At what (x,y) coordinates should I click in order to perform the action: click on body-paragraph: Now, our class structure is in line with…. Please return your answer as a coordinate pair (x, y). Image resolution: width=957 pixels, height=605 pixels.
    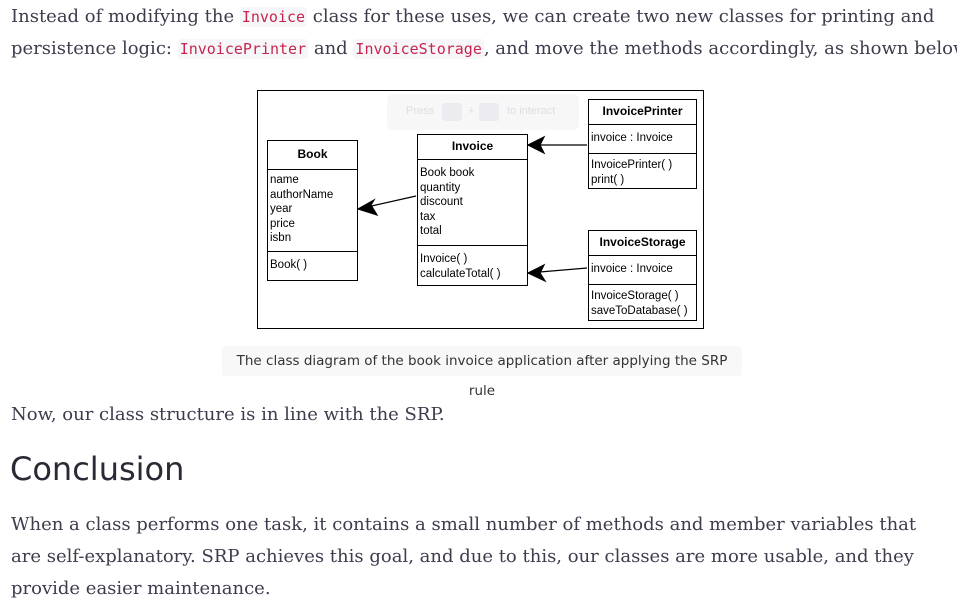
    Looking at the image, I should click on (228, 414).